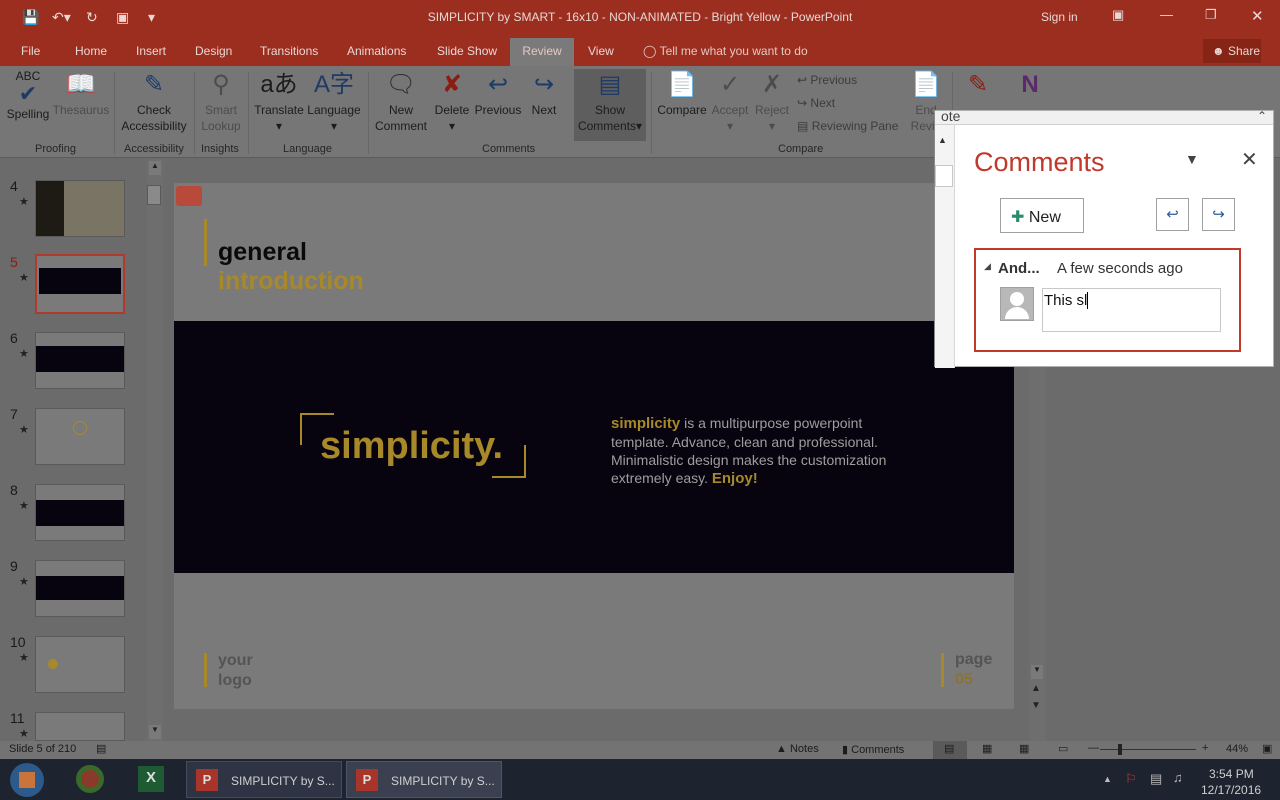 The width and height of the screenshot is (1280, 800). What do you see at coordinates (1205, 748) in the screenshot?
I see `zoom-in-icon: +` at bounding box center [1205, 748].